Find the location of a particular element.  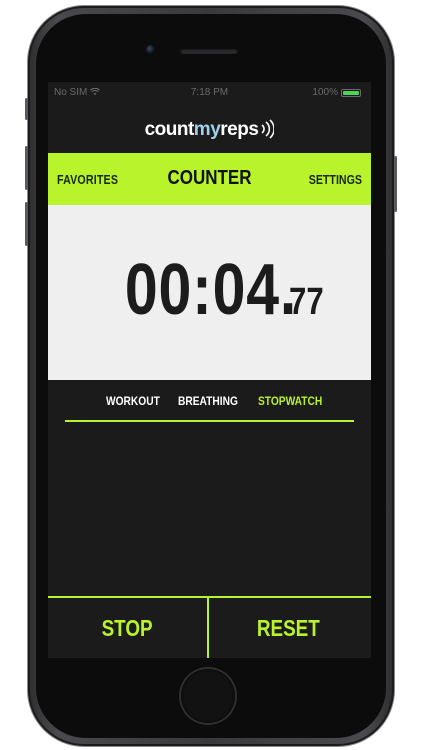

mode-tabs: WORKOUT BREATHING STOPWATCH is located at coordinates (209, 401).